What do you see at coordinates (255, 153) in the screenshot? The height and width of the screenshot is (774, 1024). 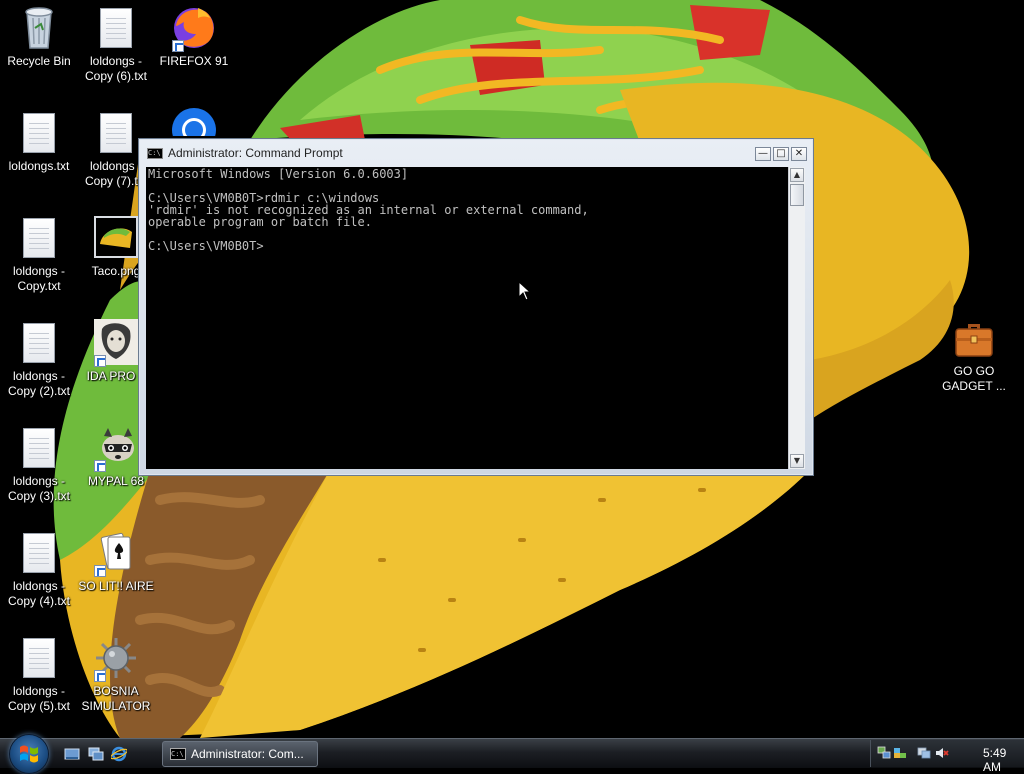 I see `window-title: Administrator: Command Prompt` at bounding box center [255, 153].